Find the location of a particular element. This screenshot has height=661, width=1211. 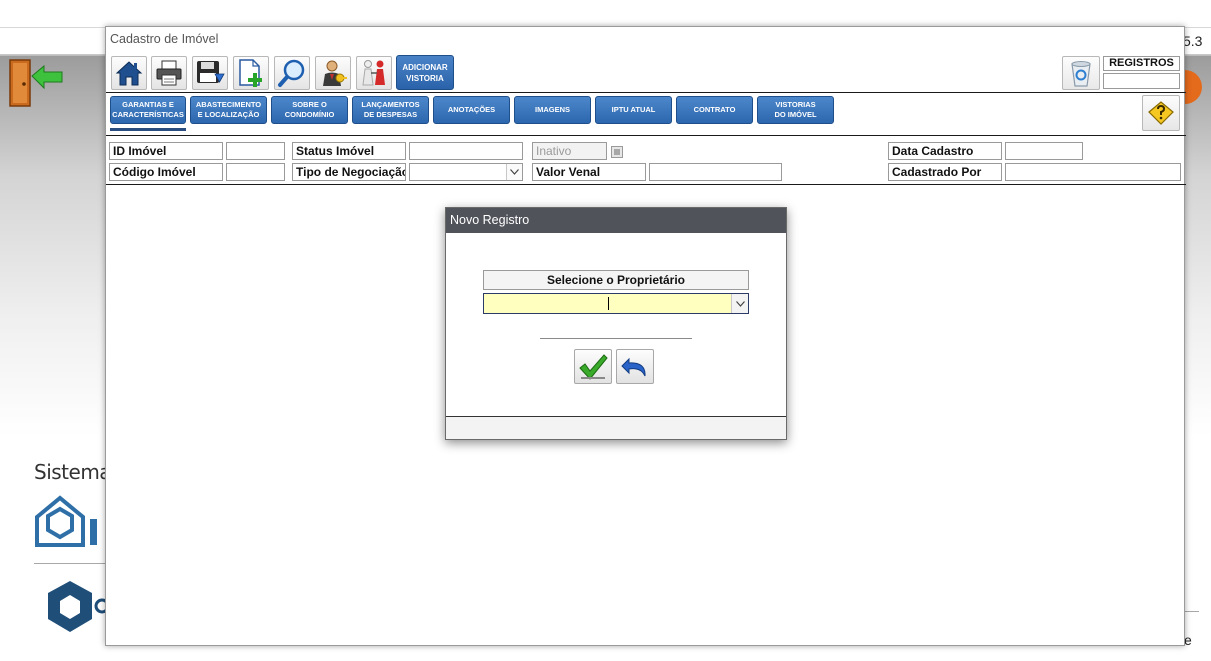

tipo-negociacao-label: Tipo de Negociação is located at coordinates (349, 172).